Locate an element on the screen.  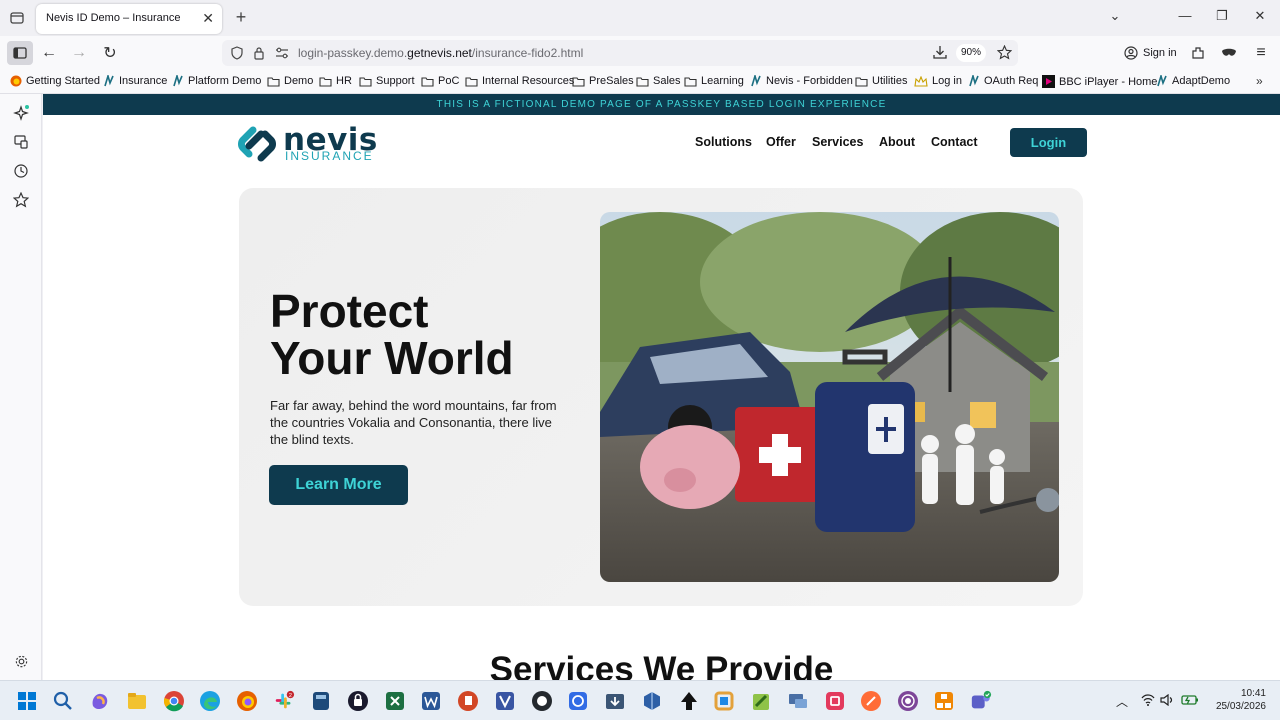
bookmark-folder-support: Support is located at coordinates (387, 81).